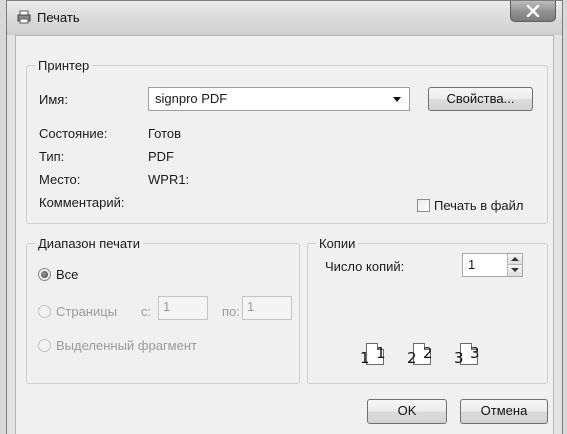 The height and width of the screenshot is (434, 567). What do you see at coordinates (52, 156) in the screenshot?
I see `type-label: Тип:` at bounding box center [52, 156].